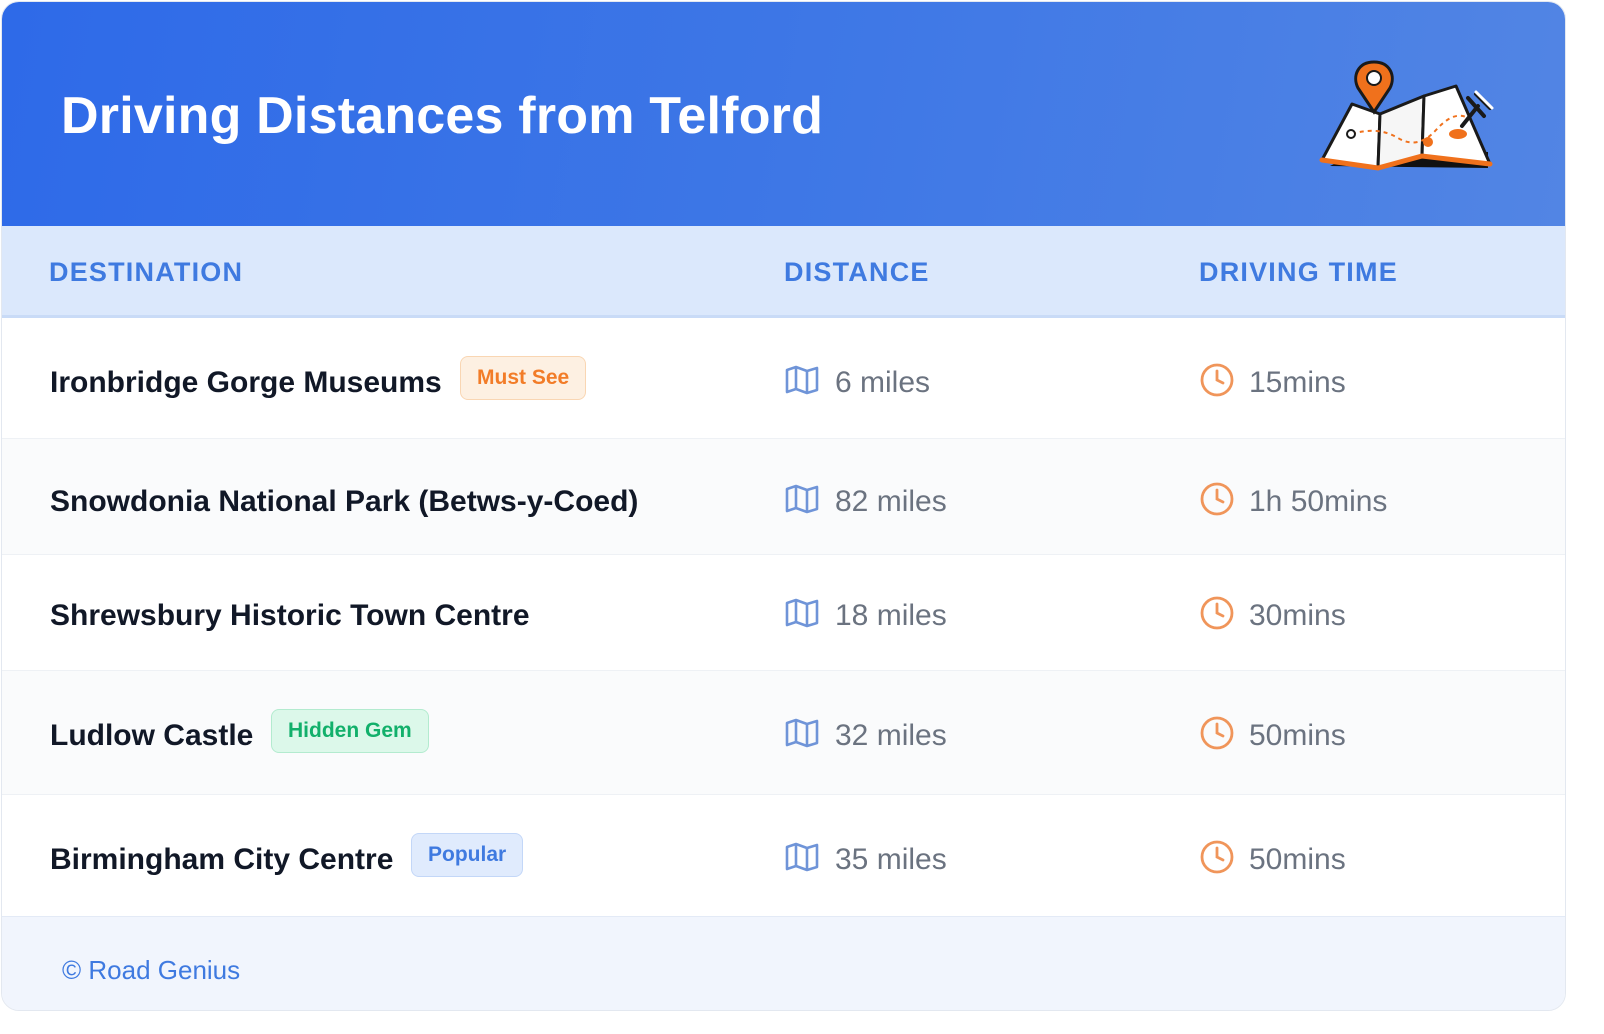  What do you see at coordinates (151, 970) in the screenshot?
I see `credit-link: © Road Genius` at bounding box center [151, 970].